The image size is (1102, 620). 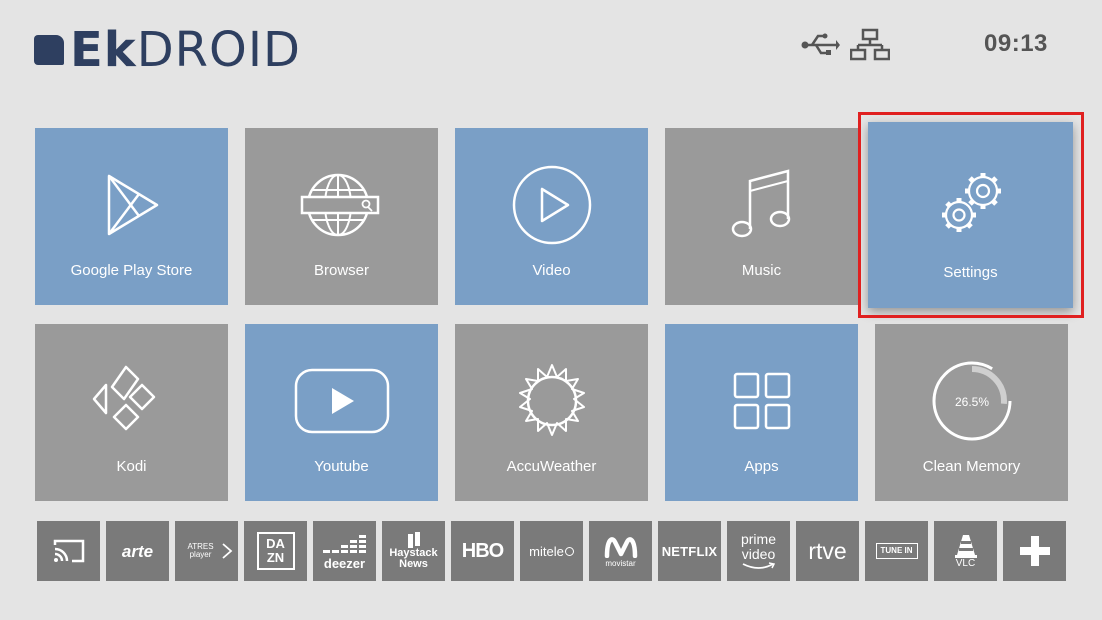 I want to click on dock-label: DA ZN, so click(x=275, y=551).